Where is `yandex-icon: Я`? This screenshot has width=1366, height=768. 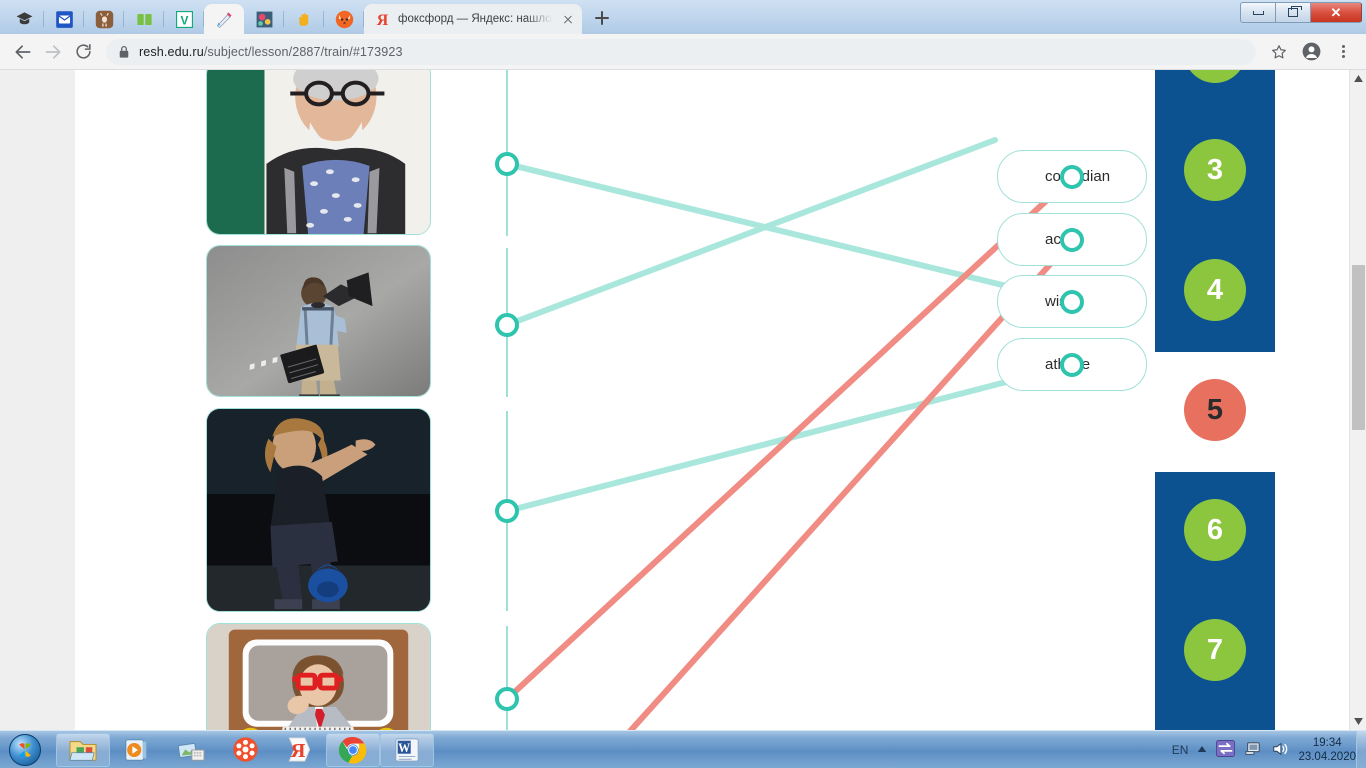 yandex-icon: Я is located at coordinates (299, 749).